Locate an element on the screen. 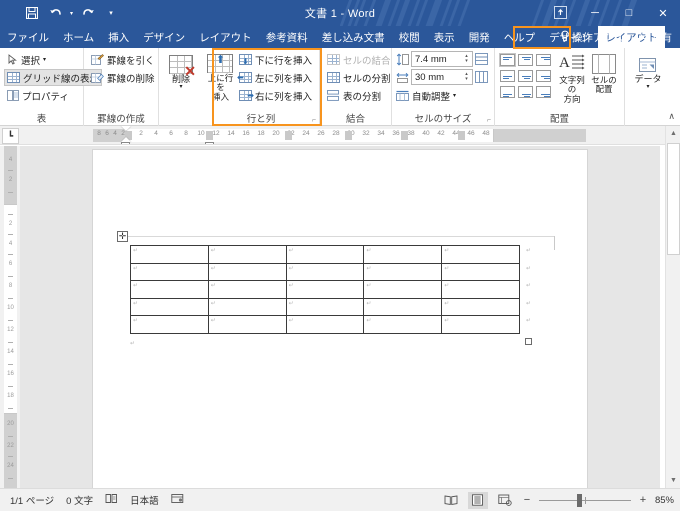  eraser-button: 罫線の削除 is located at coordinates (123, 77).